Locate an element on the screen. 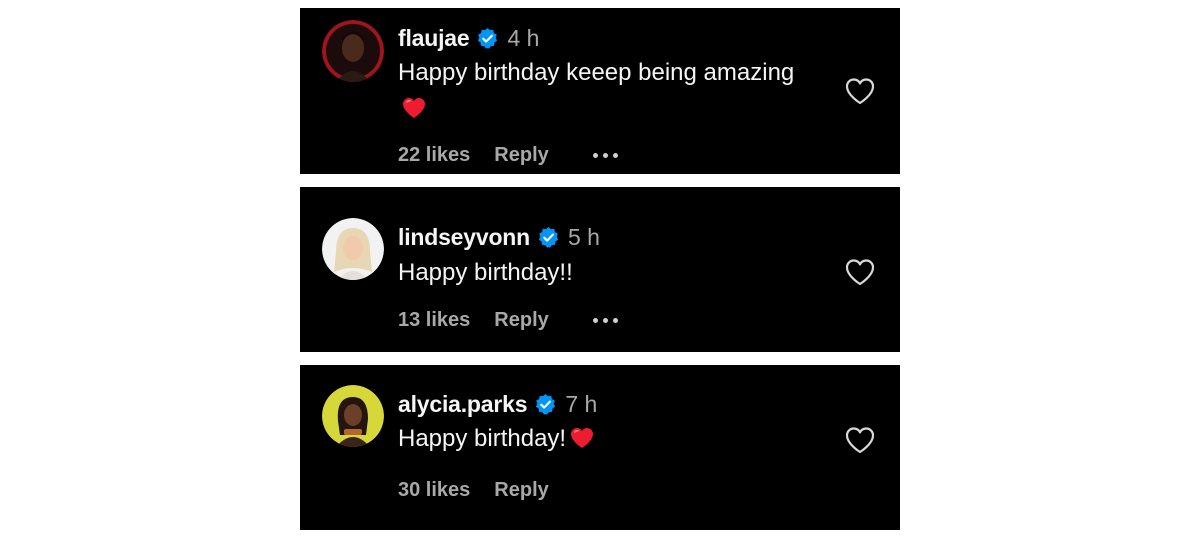  comment-meta: 22 likes Reply is located at coordinates (508, 155).